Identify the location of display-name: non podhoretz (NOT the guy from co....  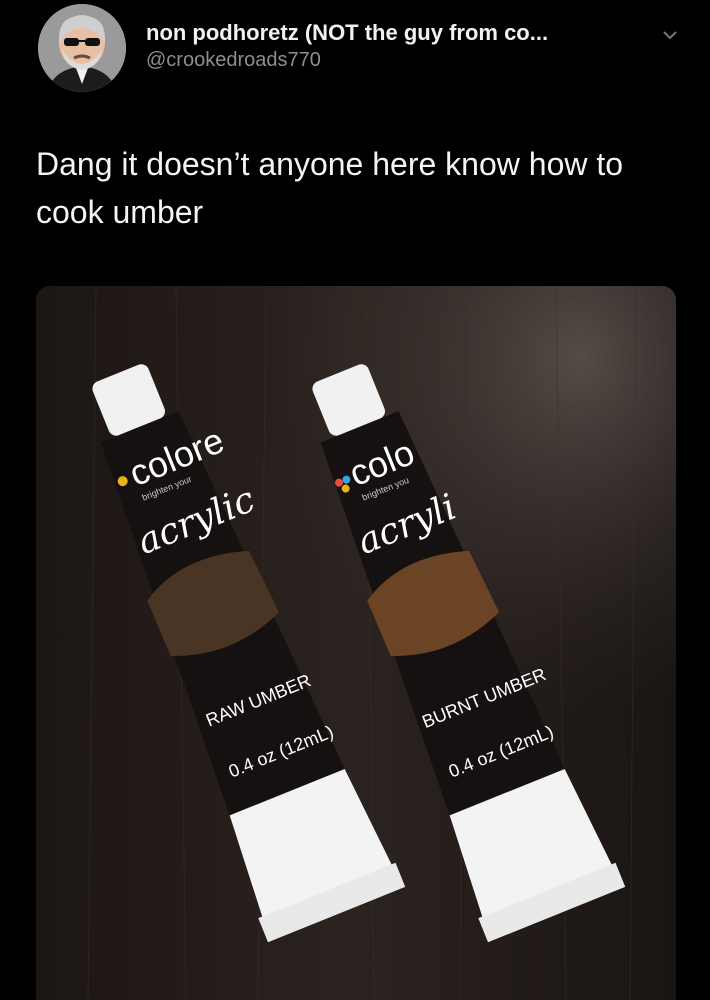
(406, 33).